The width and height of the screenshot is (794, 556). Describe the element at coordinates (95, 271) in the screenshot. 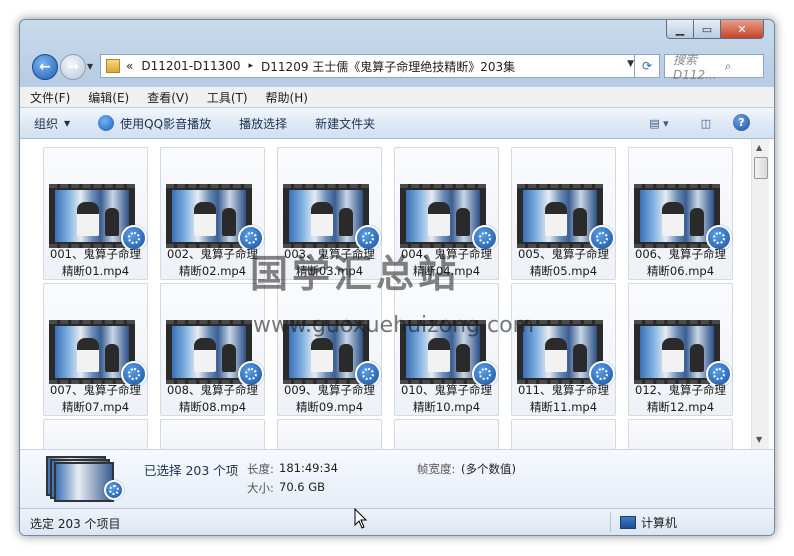

I see `file-name-line2: 精断01.mp4` at that location.